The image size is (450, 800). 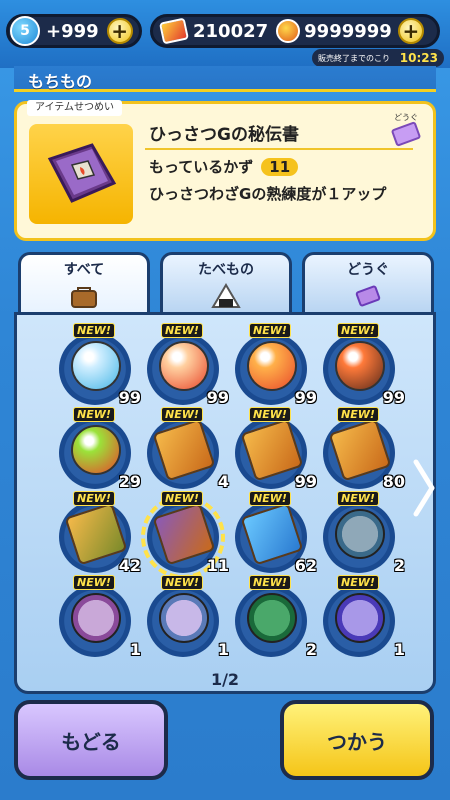 I want to click on item-slot: NEW! 11, so click(x=185, y=535).